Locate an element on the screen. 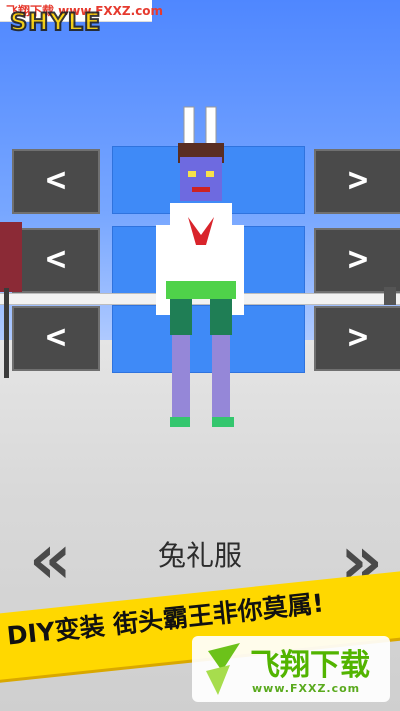 The image size is (400, 711). next-top-button: > is located at coordinates (357, 260).